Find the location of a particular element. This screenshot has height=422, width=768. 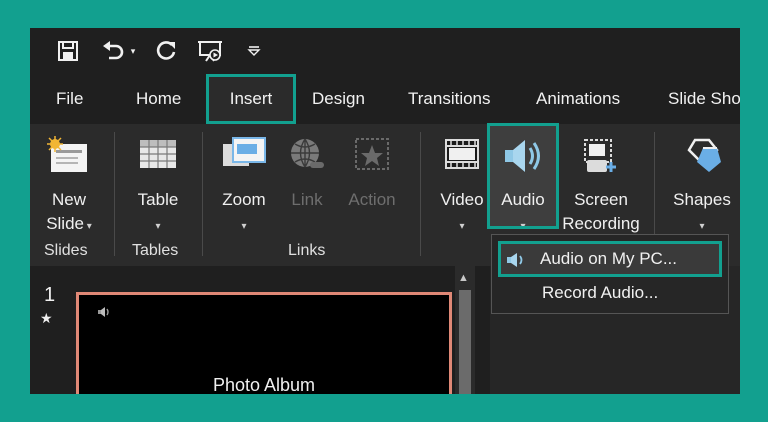

new-slide-button: New Slide ▾ is located at coordinates (69, 181).